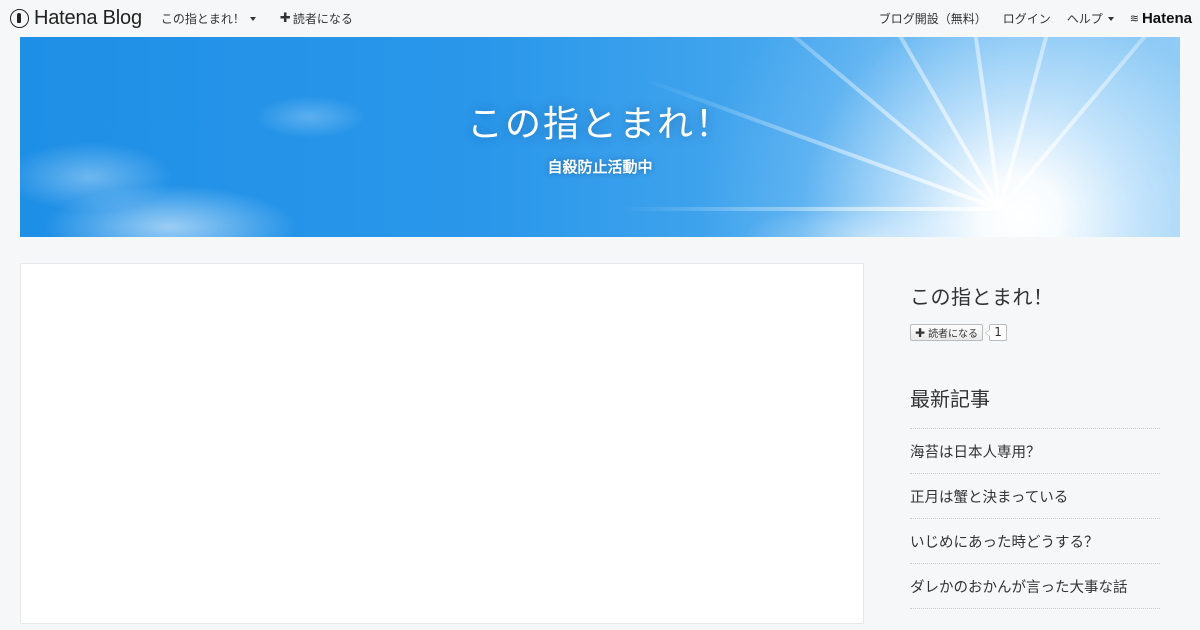 The width and height of the screenshot is (1200, 630). Describe the element at coordinates (1035, 407) in the screenshot. I see `recent-posts-heading: 最新記事` at that location.